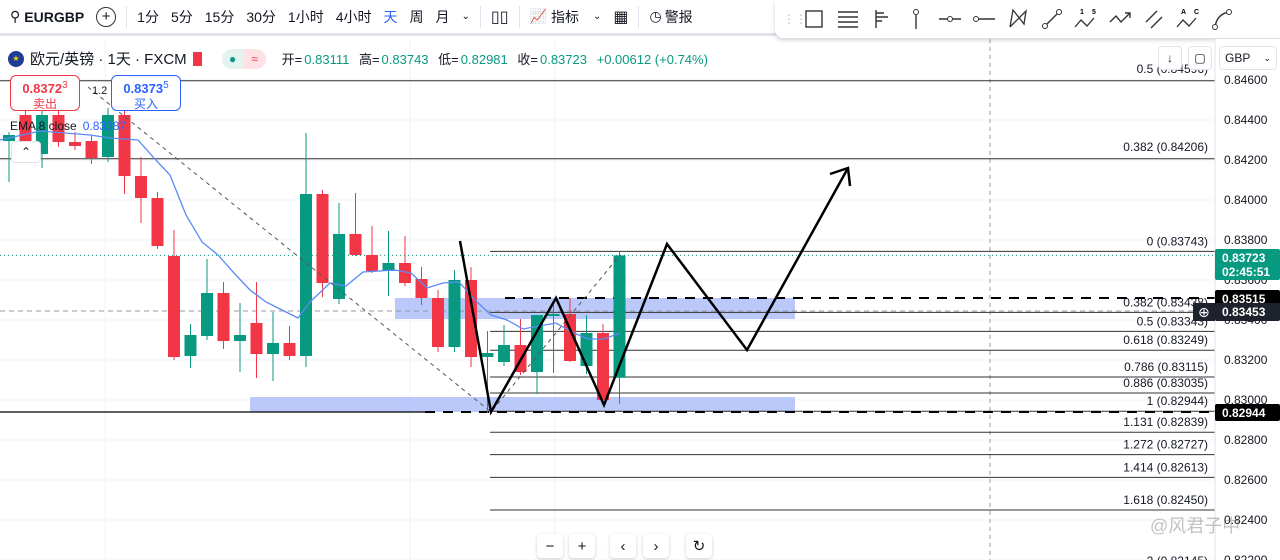 This screenshot has height=560, width=1280. I want to click on interval-4: 1小时, so click(306, 17).